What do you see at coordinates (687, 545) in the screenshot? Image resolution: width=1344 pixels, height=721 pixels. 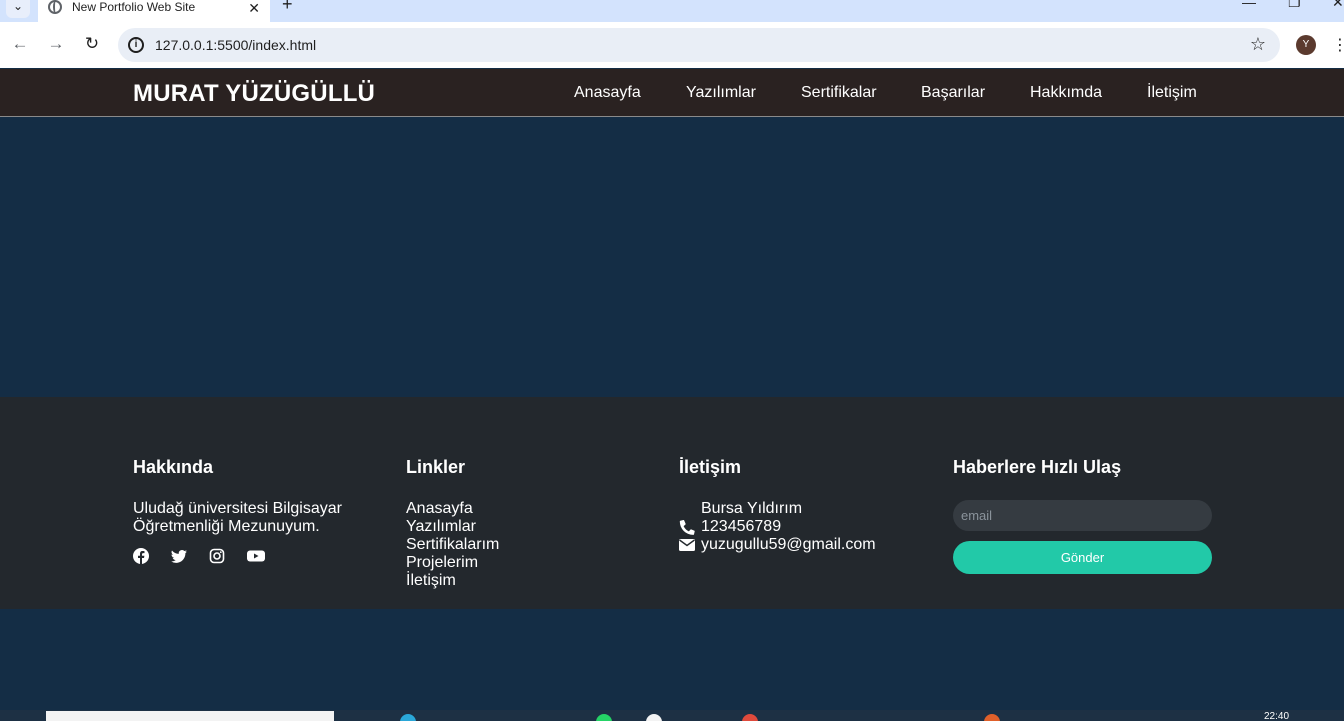 I see `envelope-icon` at bounding box center [687, 545].